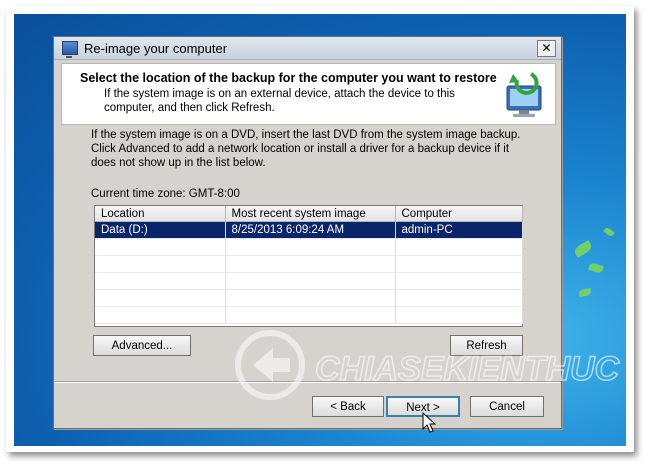  I want to click on close-button: ✕, so click(546, 48).